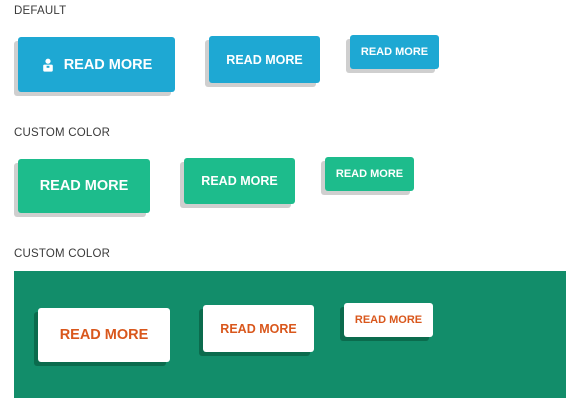 The image size is (575, 413). What do you see at coordinates (40, 11) in the screenshot?
I see `section-label-default: DEFAULT` at bounding box center [40, 11].